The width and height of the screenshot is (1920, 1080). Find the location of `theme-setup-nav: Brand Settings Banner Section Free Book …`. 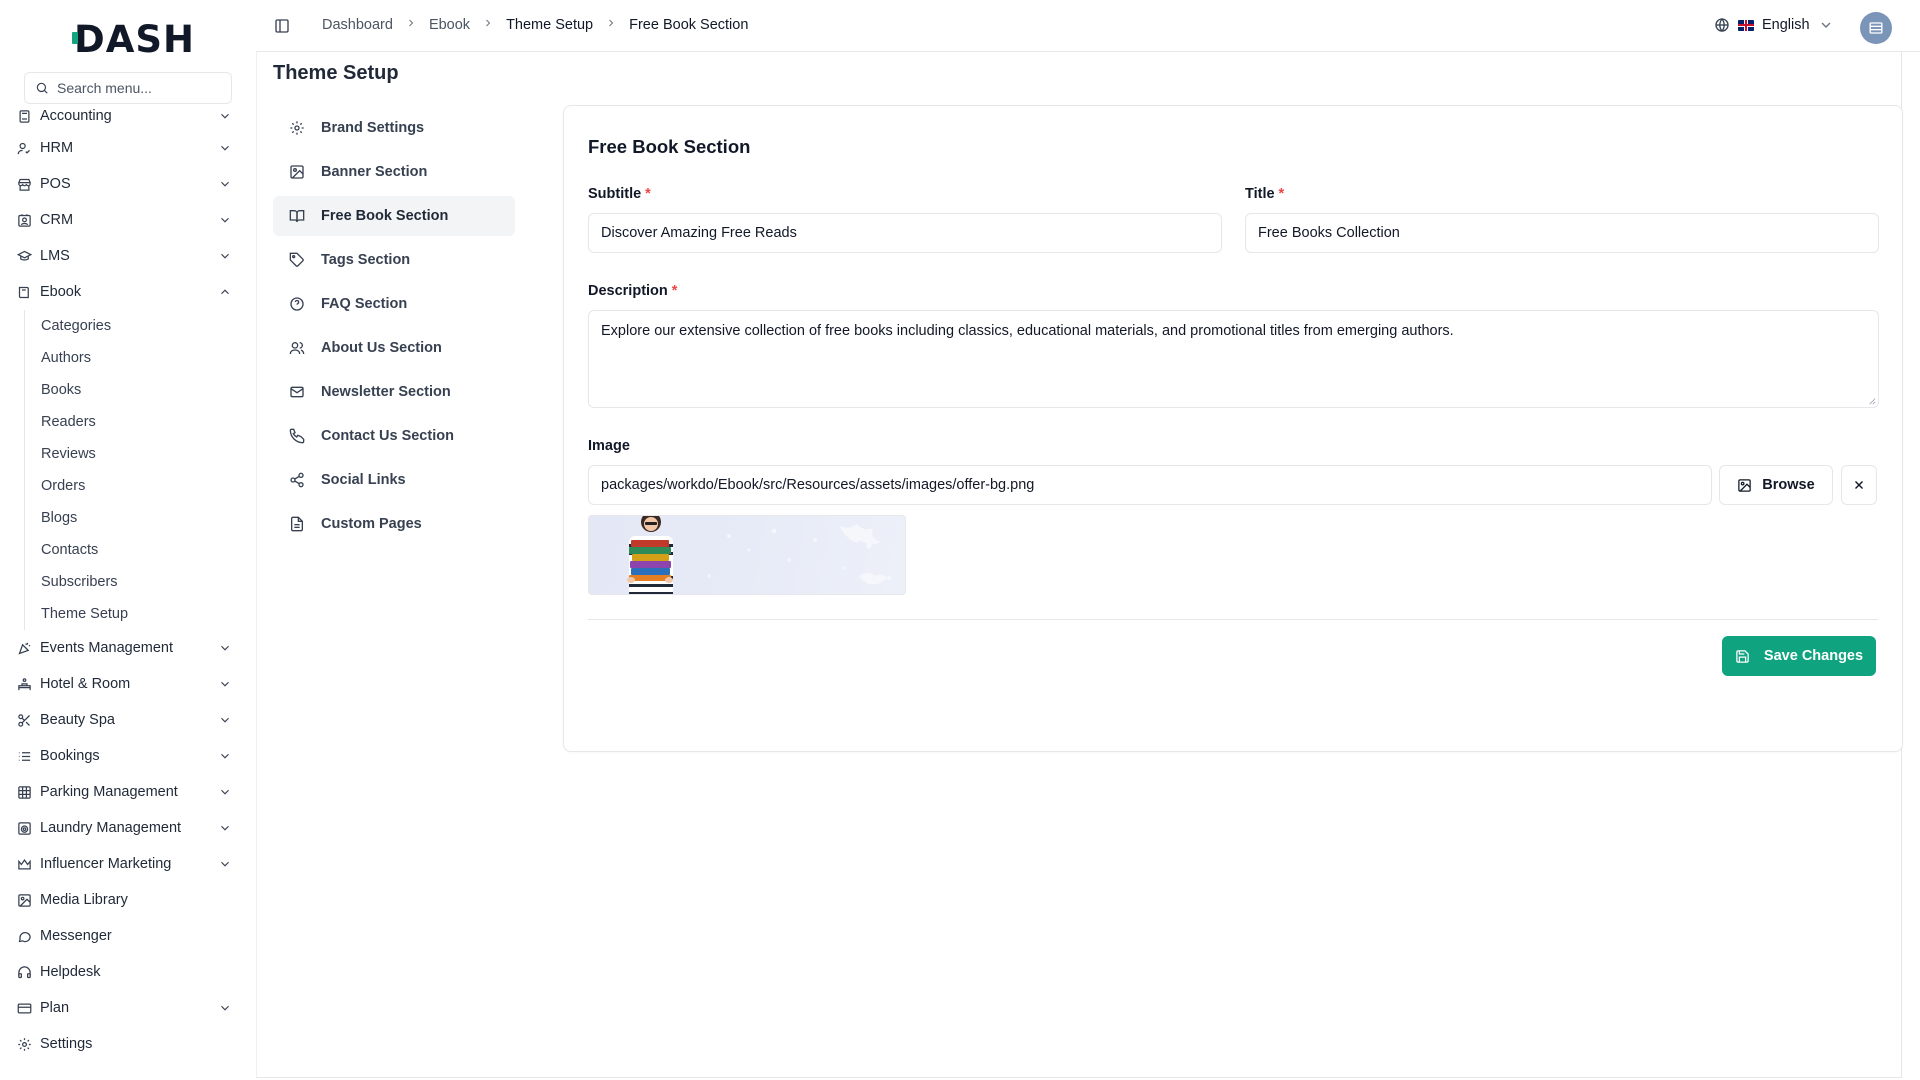

theme-setup-nav: Brand Settings Banner Section Free Book … is located at coordinates (394, 328).